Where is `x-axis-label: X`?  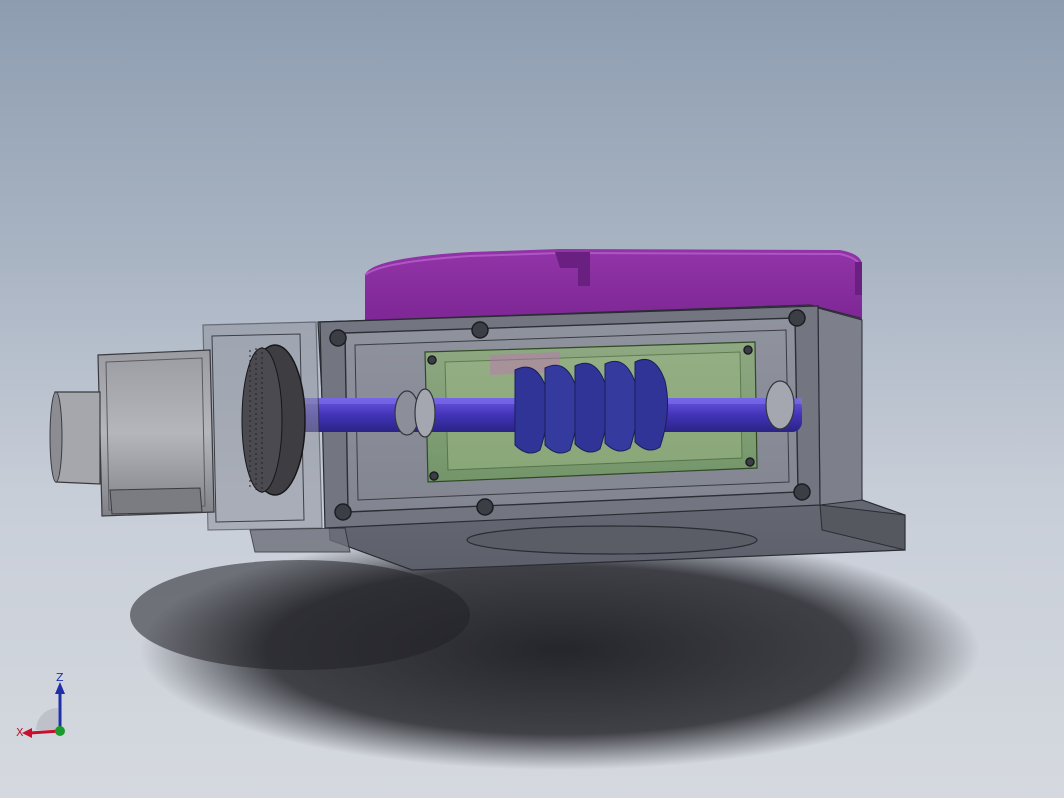
x-axis-label: X is located at coordinates (20, 732).